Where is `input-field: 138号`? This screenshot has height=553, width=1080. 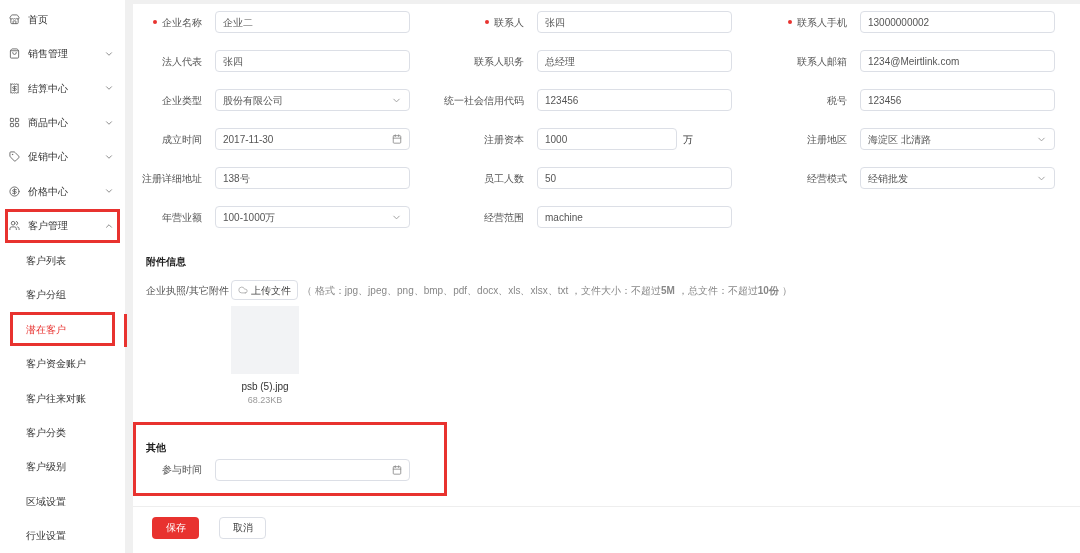
input-field: 138号 is located at coordinates (312, 178).